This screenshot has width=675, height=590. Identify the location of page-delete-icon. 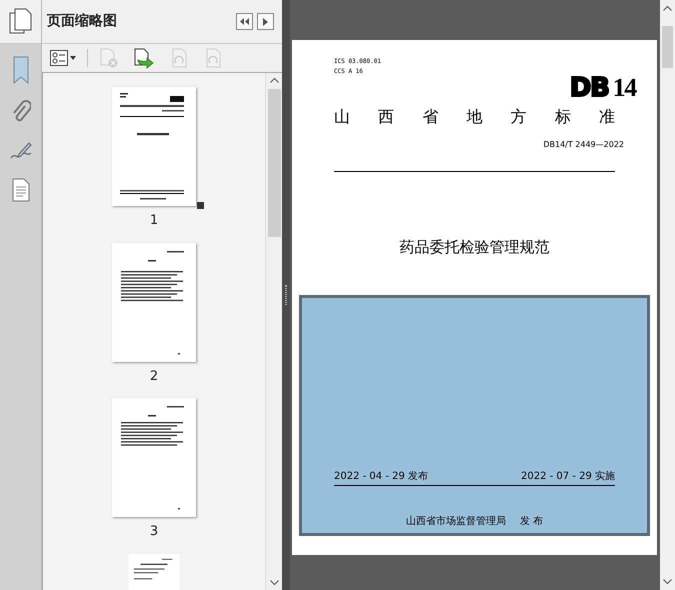
(109, 58).